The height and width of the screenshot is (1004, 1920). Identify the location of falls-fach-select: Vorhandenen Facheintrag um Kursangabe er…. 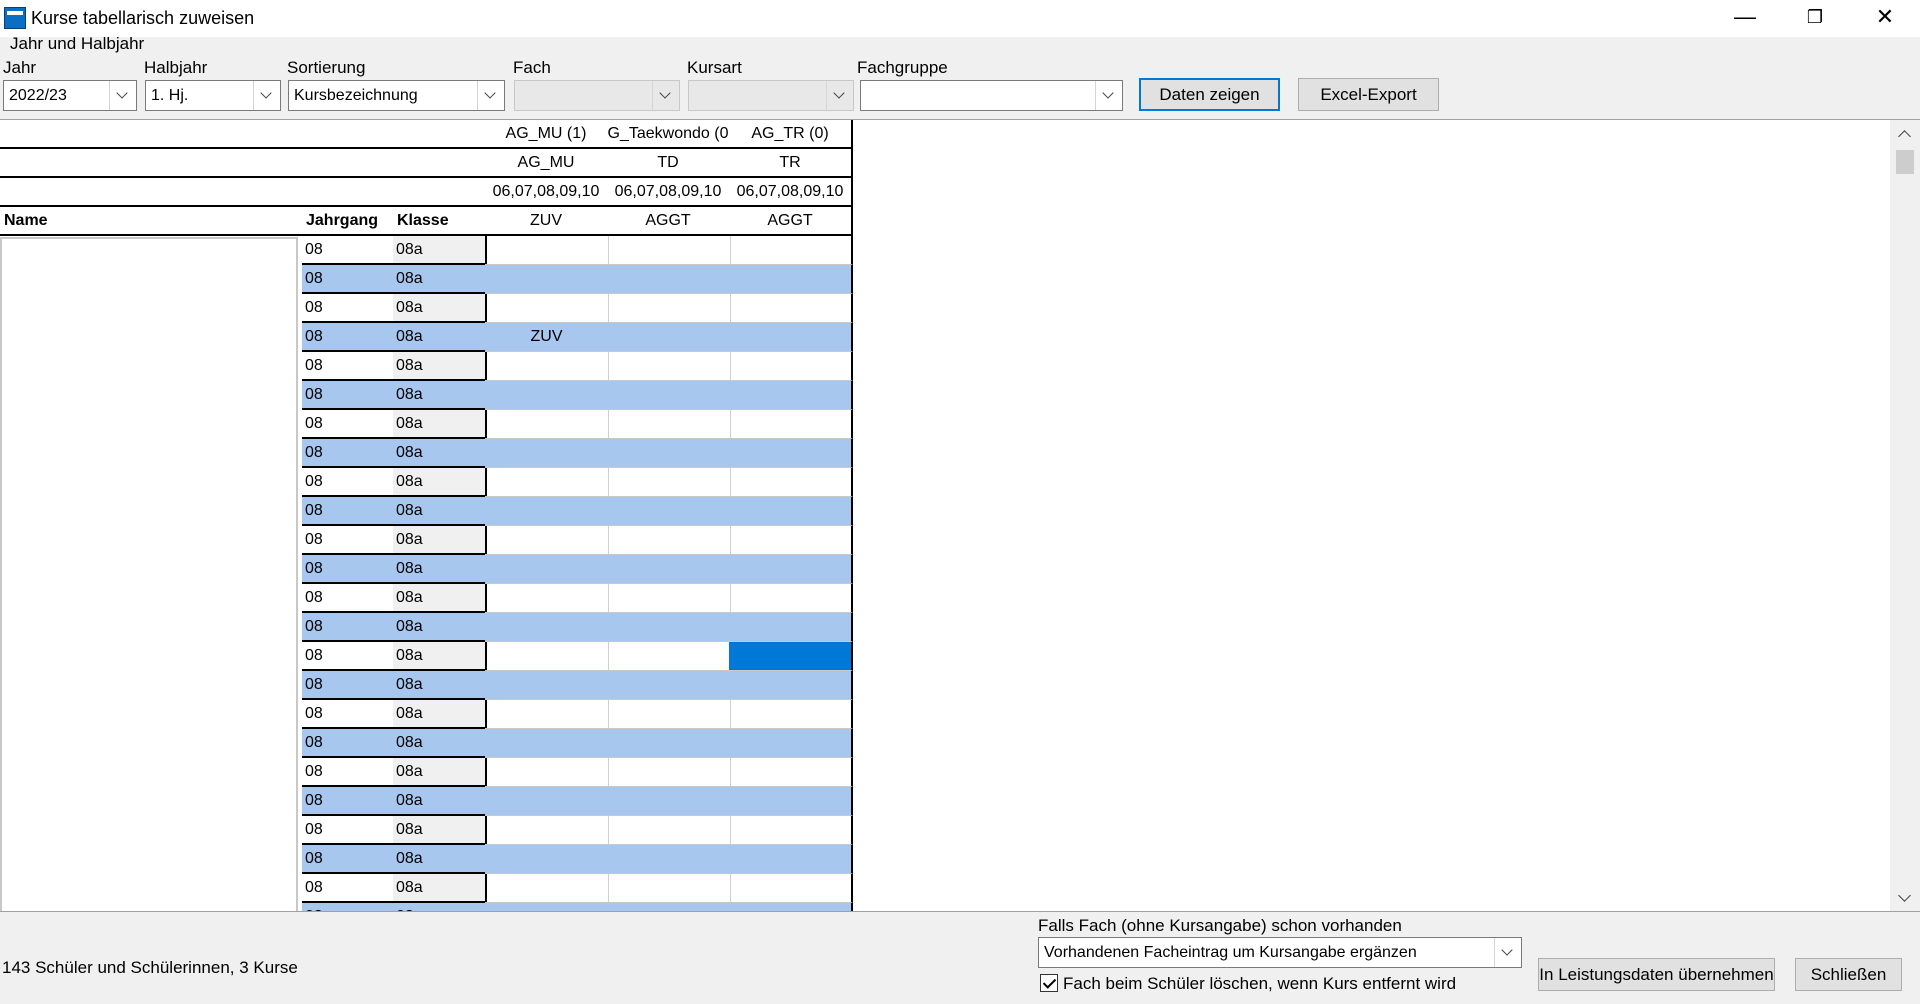
(1280, 952).